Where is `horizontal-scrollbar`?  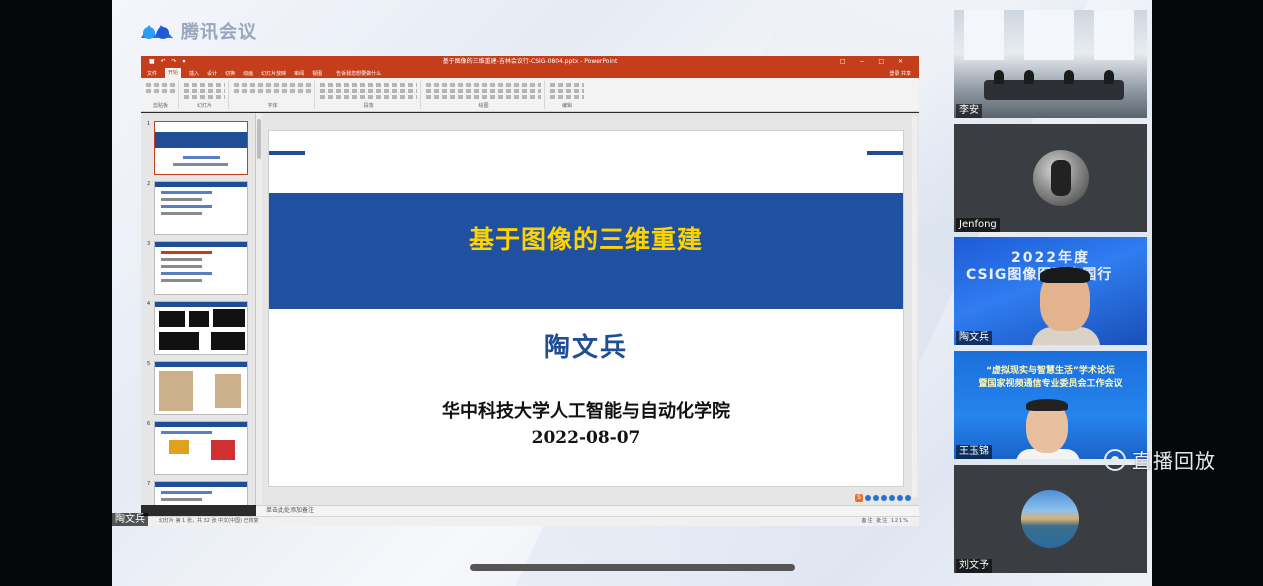
horizontal-scrollbar is located at coordinates (632, 567).